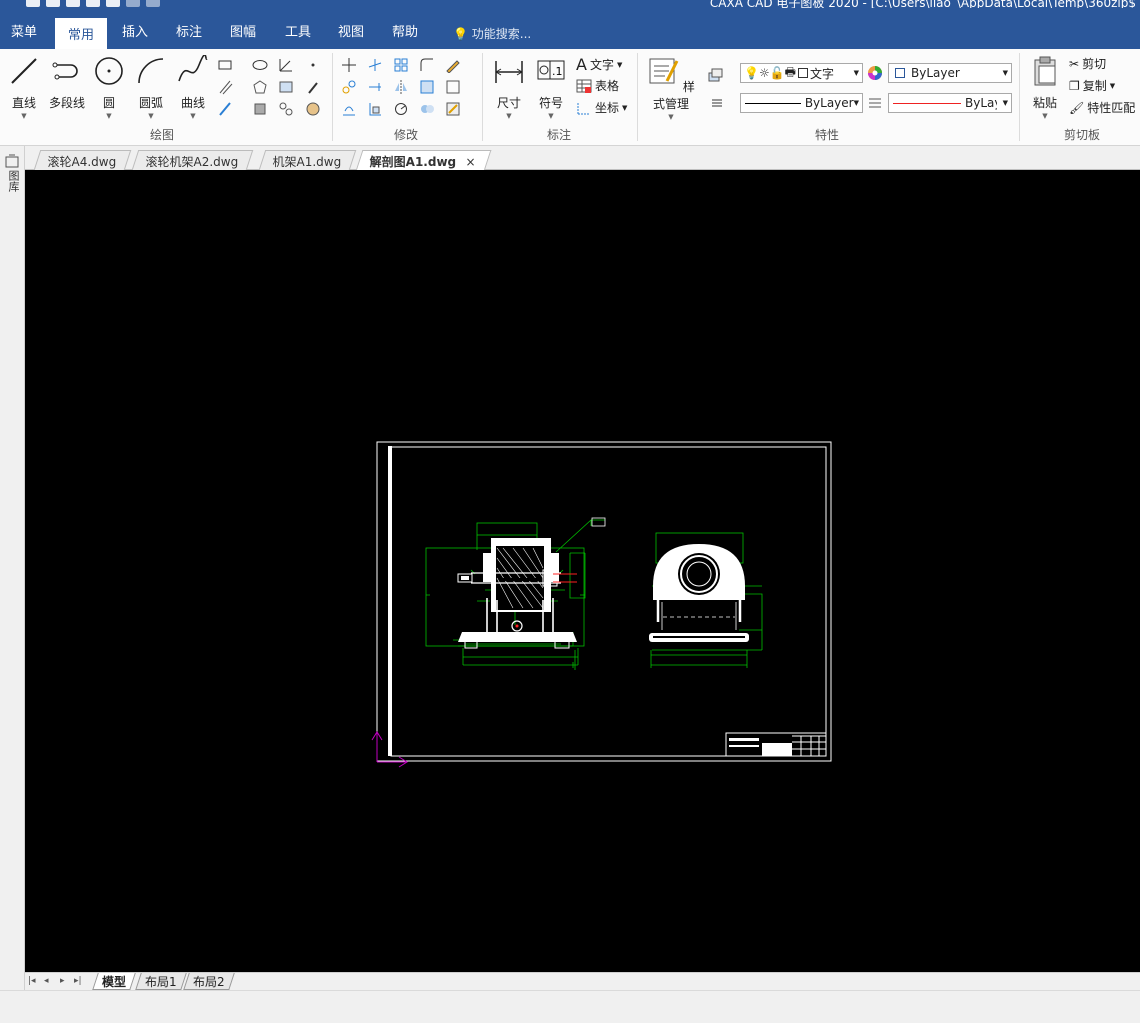 The width and height of the screenshot is (1140, 1023). Describe the element at coordinates (24, 87) in the screenshot. I see `line-button: 直线 ▼` at that location.